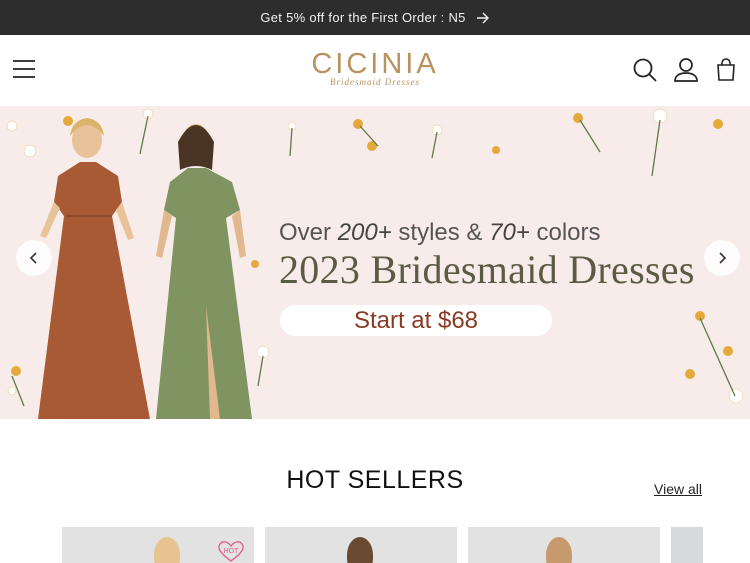 This screenshot has height=563, width=750. What do you see at coordinates (686, 70) in the screenshot?
I see `account-icon` at bounding box center [686, 70].